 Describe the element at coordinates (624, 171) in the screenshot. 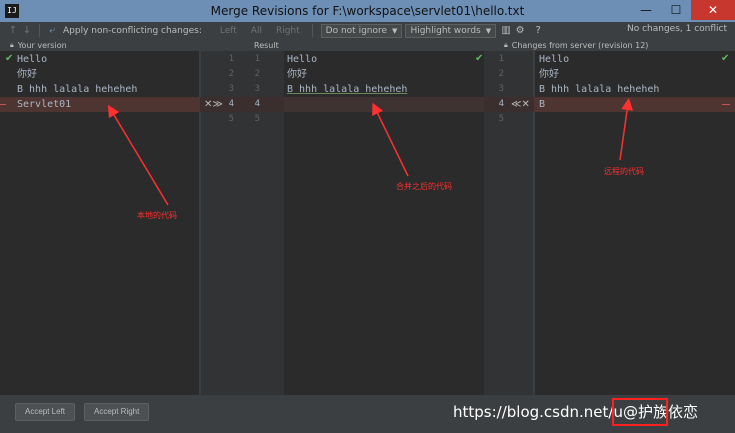

I see `annotation-remote: 远程的代码` at that location.